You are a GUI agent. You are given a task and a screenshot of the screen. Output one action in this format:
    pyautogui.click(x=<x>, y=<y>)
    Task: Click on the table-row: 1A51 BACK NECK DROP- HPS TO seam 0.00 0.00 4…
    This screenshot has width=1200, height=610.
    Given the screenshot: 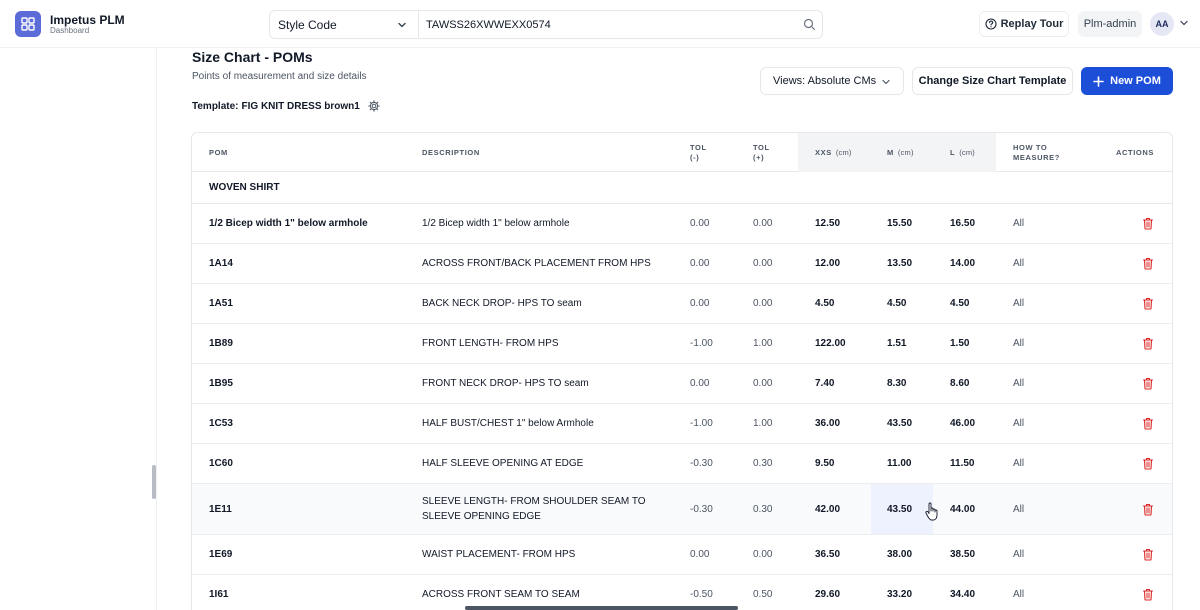 What is the action you would take?
    pyautogui.click(x=682, y=304)
    